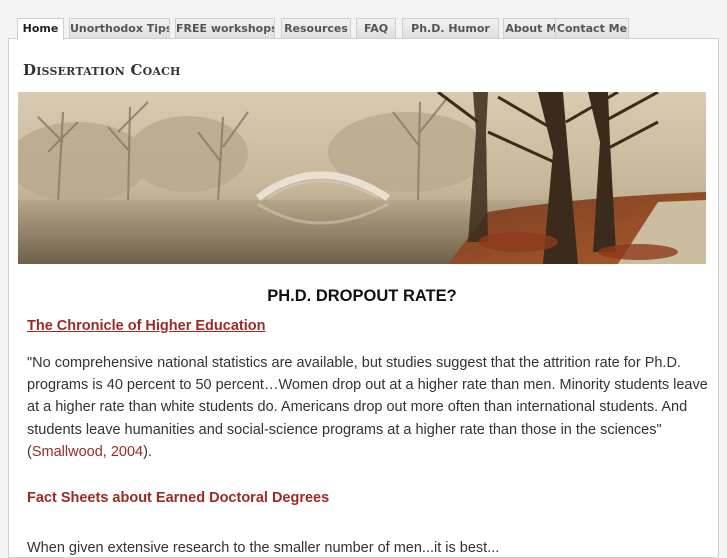 The width and height of the screenshot is (727, 558). Describe the element at coordinates (376, 28) in the screenshot. I see `tab-faq: FAQ` at that location.